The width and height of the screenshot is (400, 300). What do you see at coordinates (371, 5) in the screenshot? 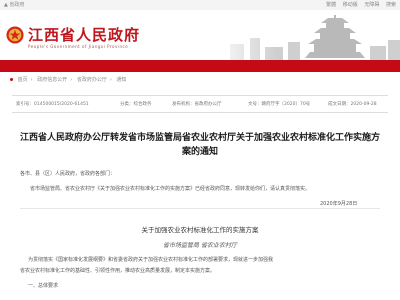
I see `topbar-link-accessibility: 无障碍` at bounding box center [371, 5].